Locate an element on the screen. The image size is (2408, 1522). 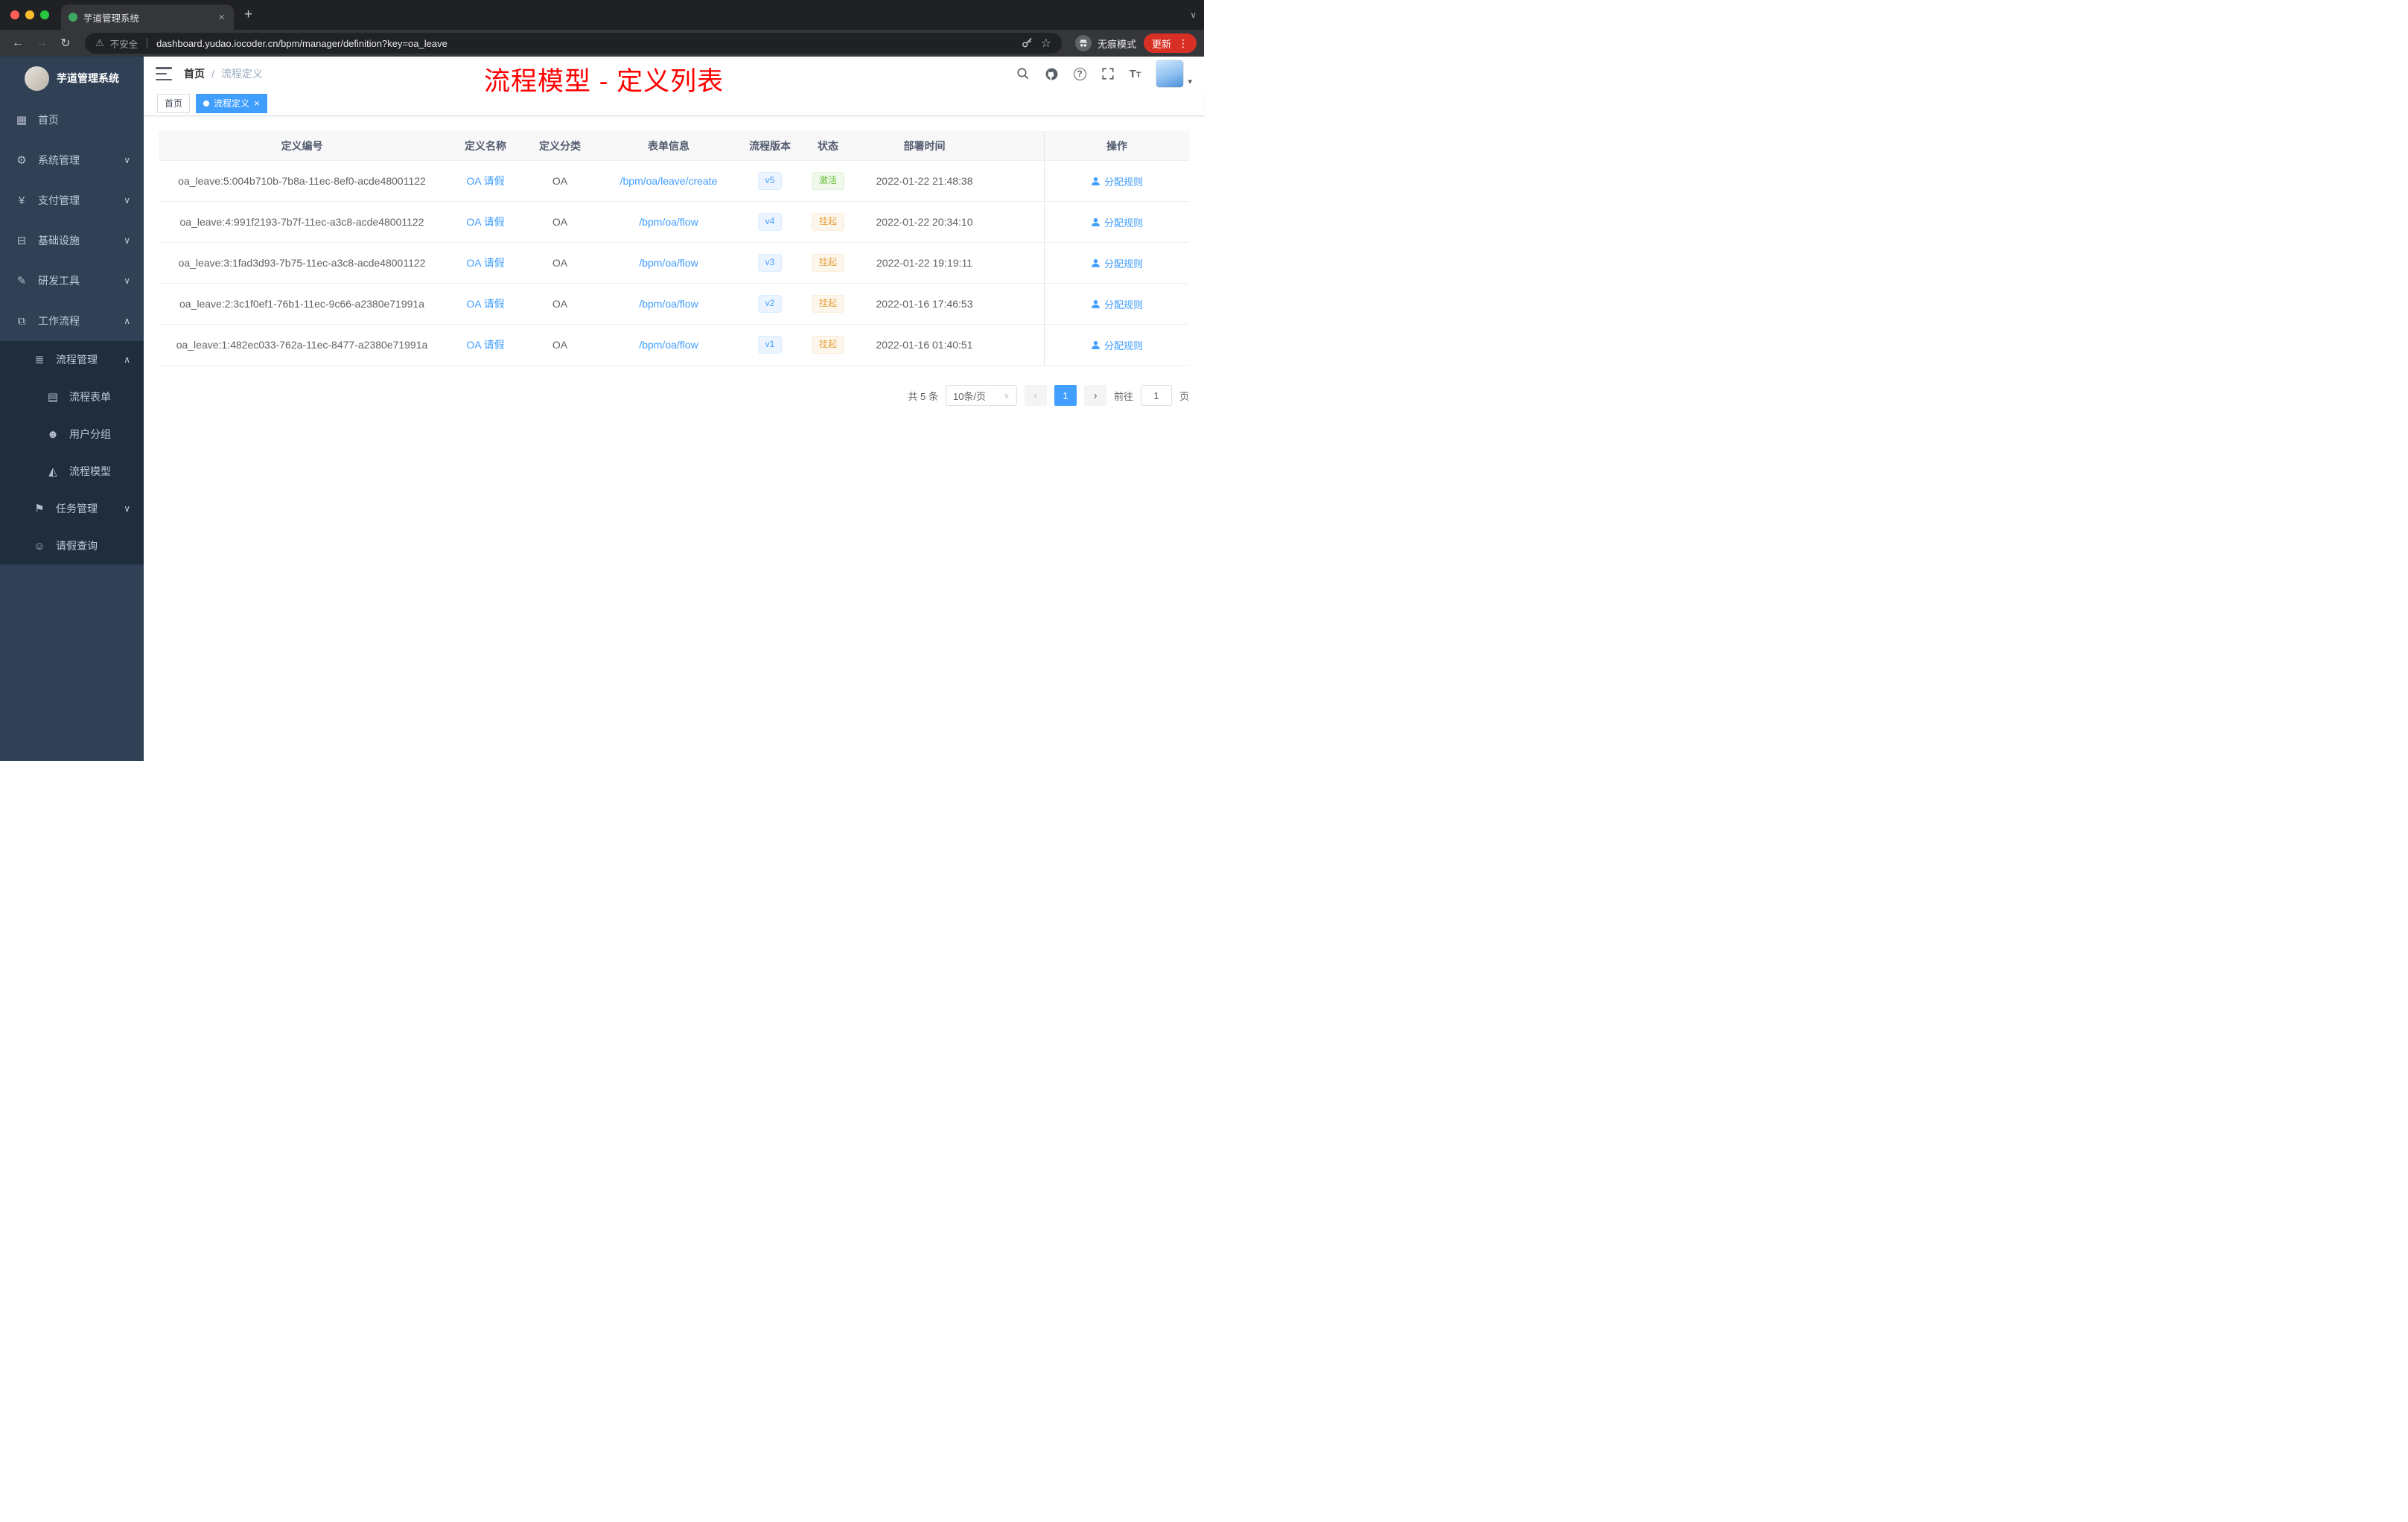
browser-tab: 芋道管理系统 × is located at coordinates (147, 17).